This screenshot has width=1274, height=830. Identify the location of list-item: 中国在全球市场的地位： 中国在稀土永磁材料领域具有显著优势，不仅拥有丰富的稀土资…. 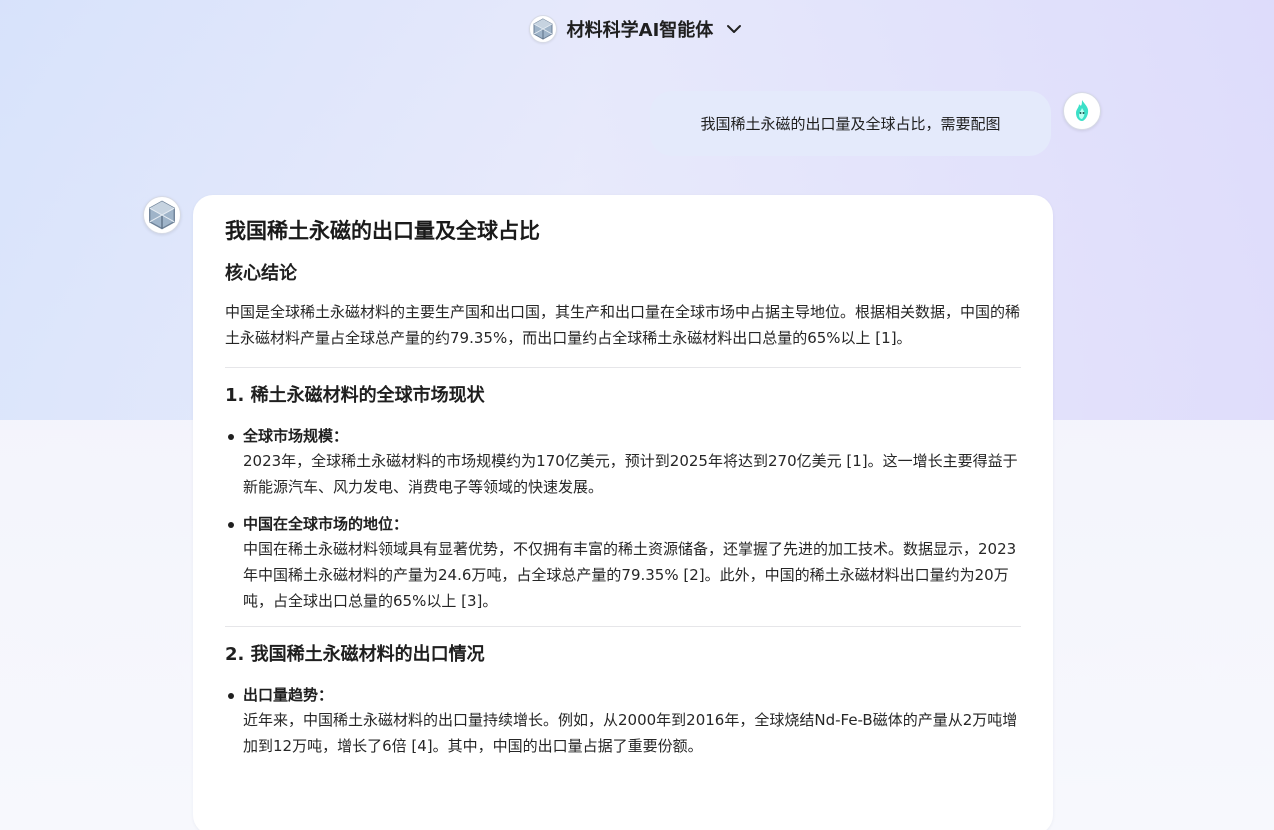
(623, 563).